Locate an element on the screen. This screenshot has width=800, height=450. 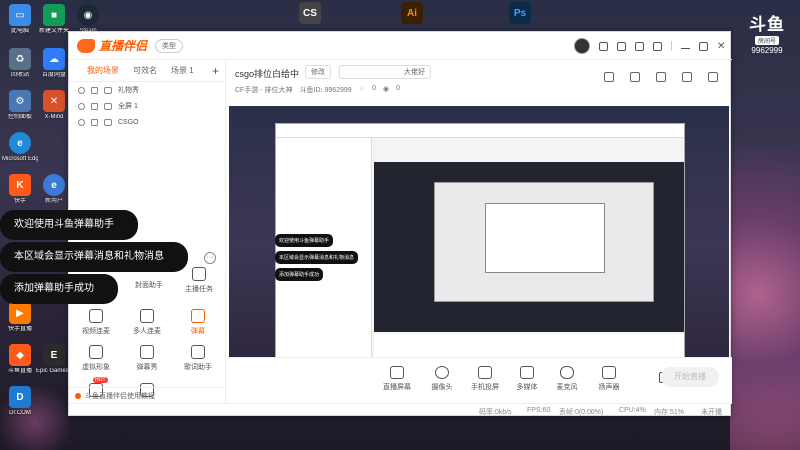
control-label: 直播屏幕 is located at coordinates (397, 387).